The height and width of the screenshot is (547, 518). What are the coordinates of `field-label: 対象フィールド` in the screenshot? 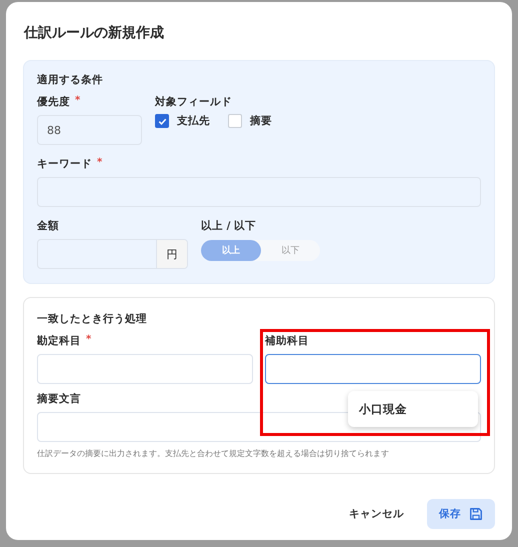 It's located at (193, 102).